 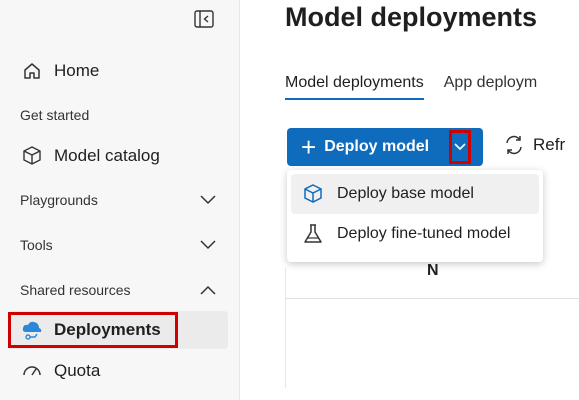 What do you see at coordinates (118, 245) in the screenshot?
I see `section-tools: Tools` at bounding box center [118, 245].